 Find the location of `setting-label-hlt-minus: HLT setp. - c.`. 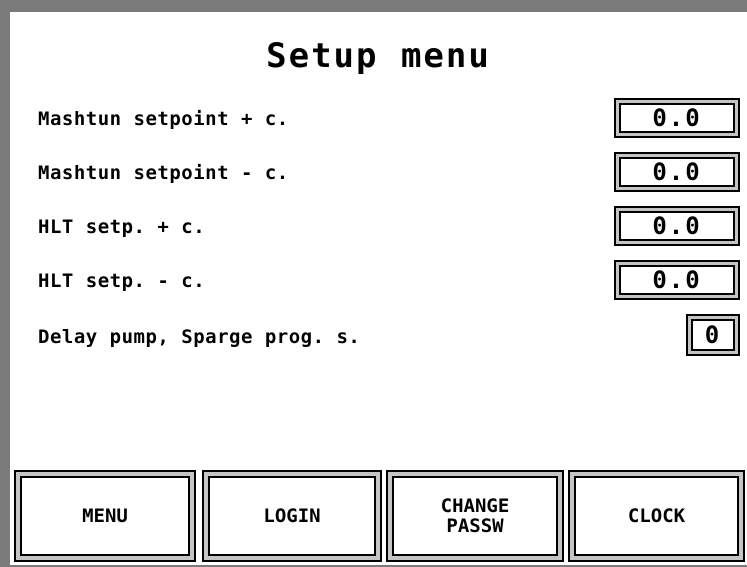

setting-label-hlt-minus: HLT setp. - c. is located at coordinates (122, 281).